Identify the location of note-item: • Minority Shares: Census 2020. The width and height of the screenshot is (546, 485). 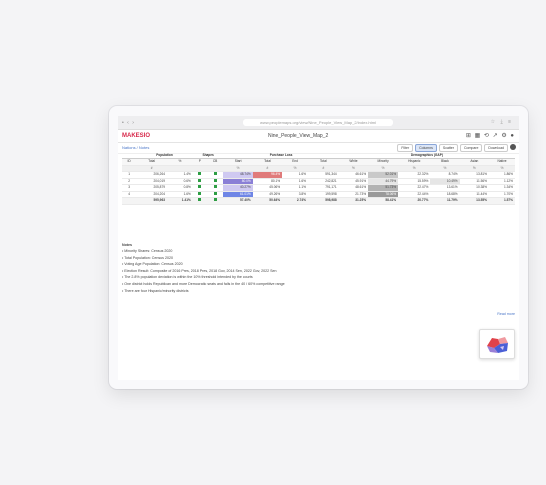
(147, 251).